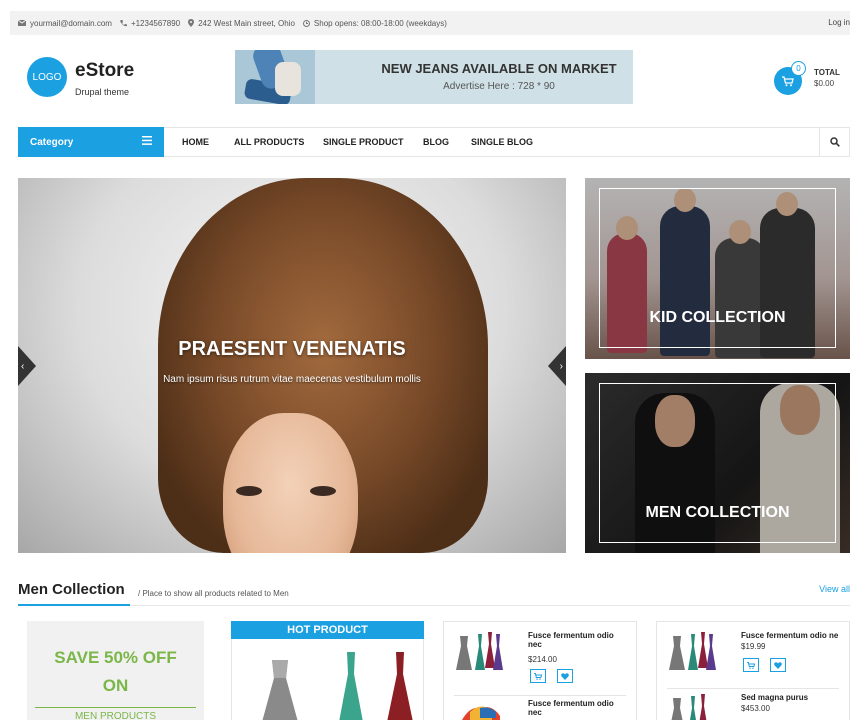 The height and width of the screenshot is (720, 850). I want to click on promo-box: SAVE 50% OFF ON MEN PRODUCTS, so click(115, 670).